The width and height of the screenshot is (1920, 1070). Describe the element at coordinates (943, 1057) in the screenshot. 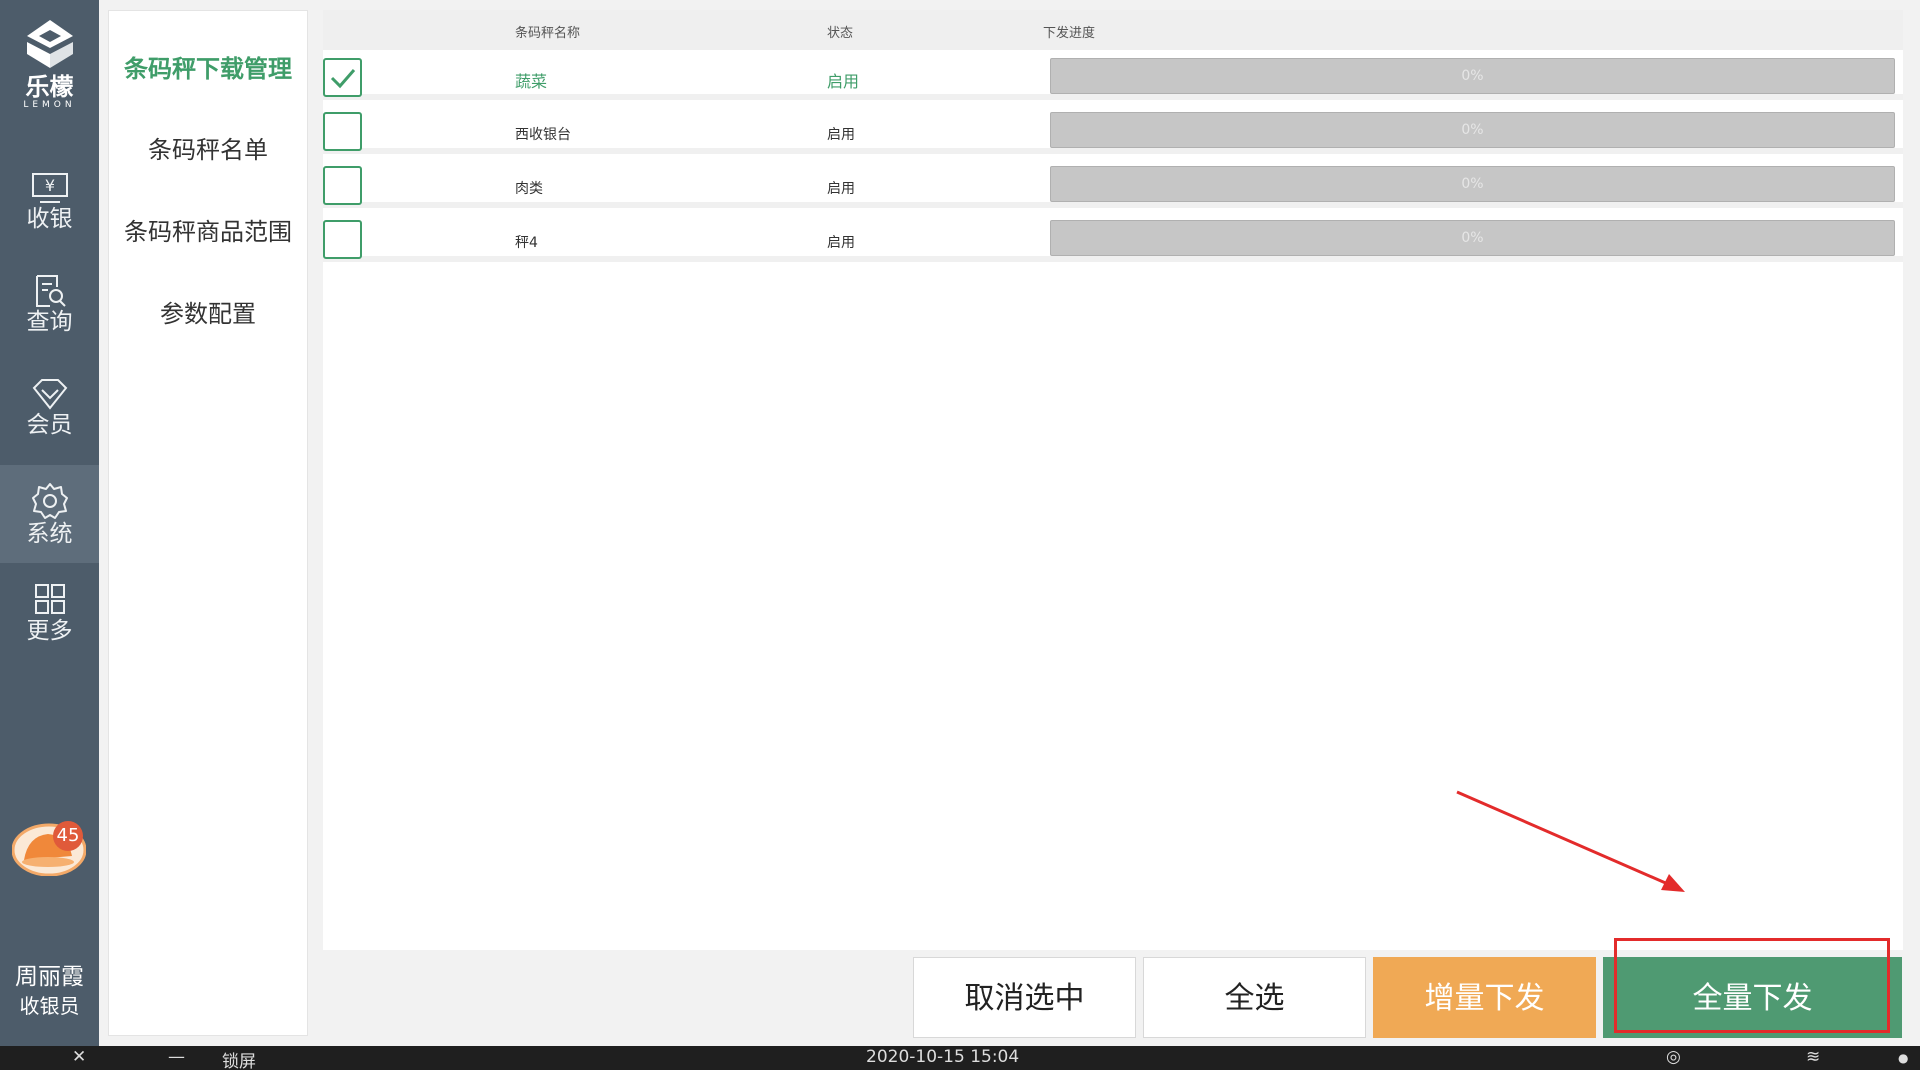

I see `datetime: 2020-10-15 15:04` at that location.